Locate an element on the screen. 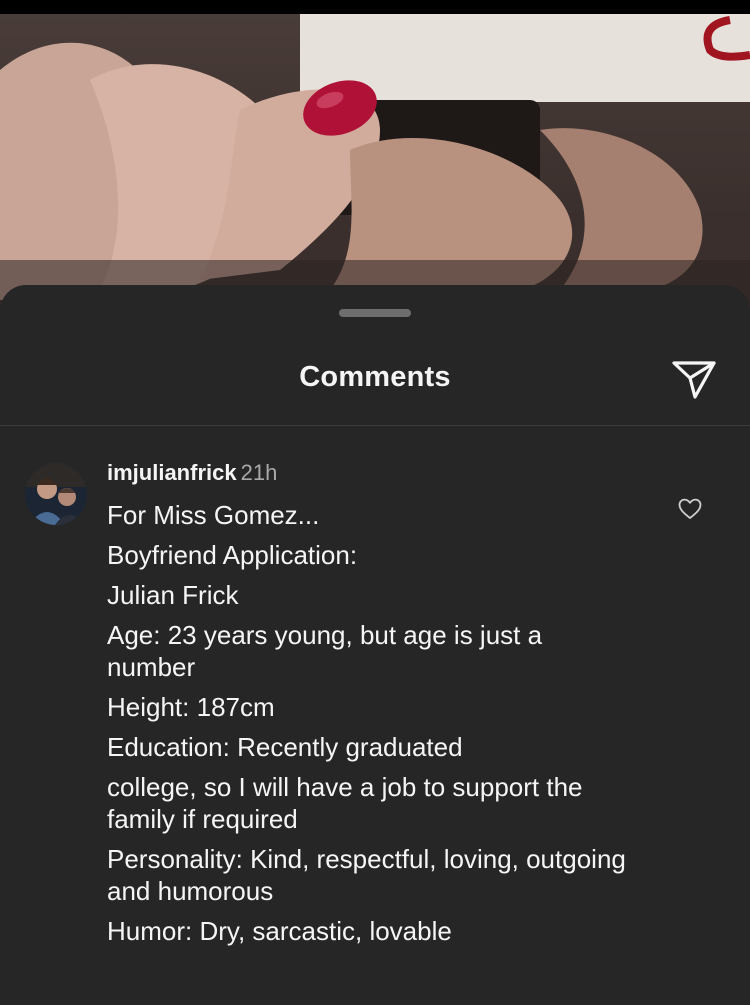 The image size is (750, 1005). like-button is located at coordinates (690, 509).